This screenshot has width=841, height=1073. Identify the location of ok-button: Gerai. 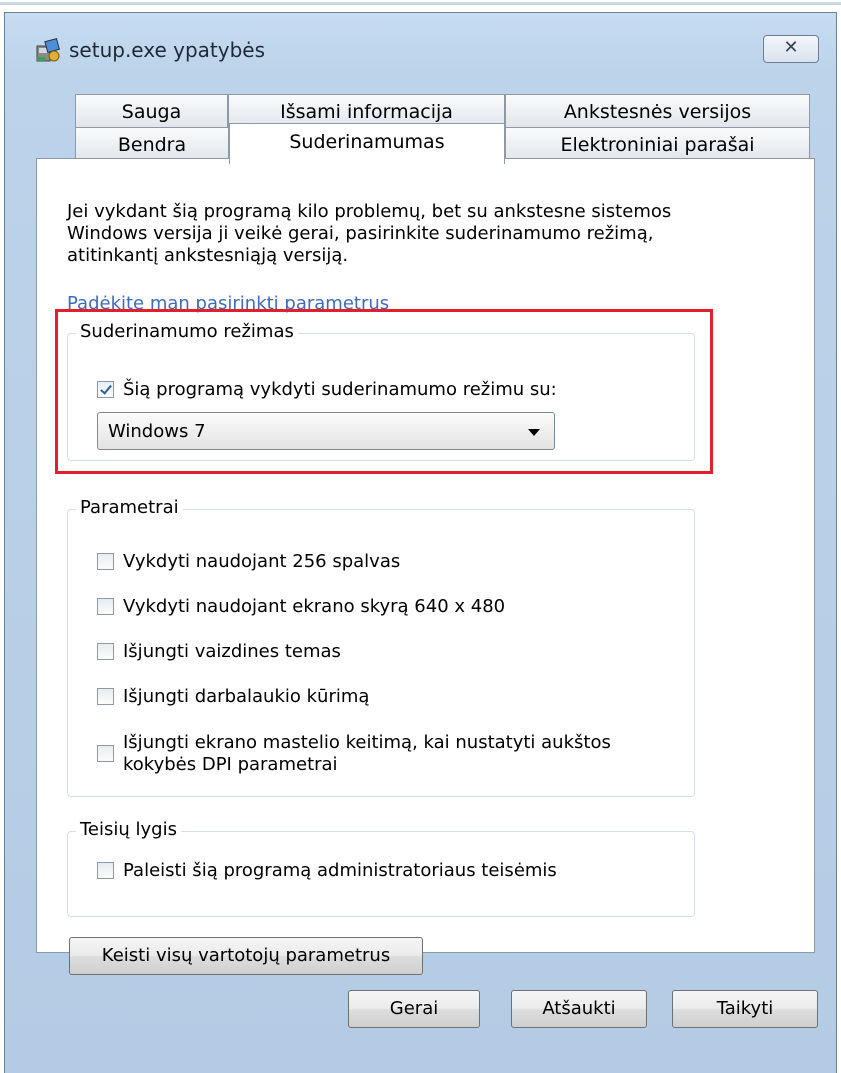
(414, 1009).